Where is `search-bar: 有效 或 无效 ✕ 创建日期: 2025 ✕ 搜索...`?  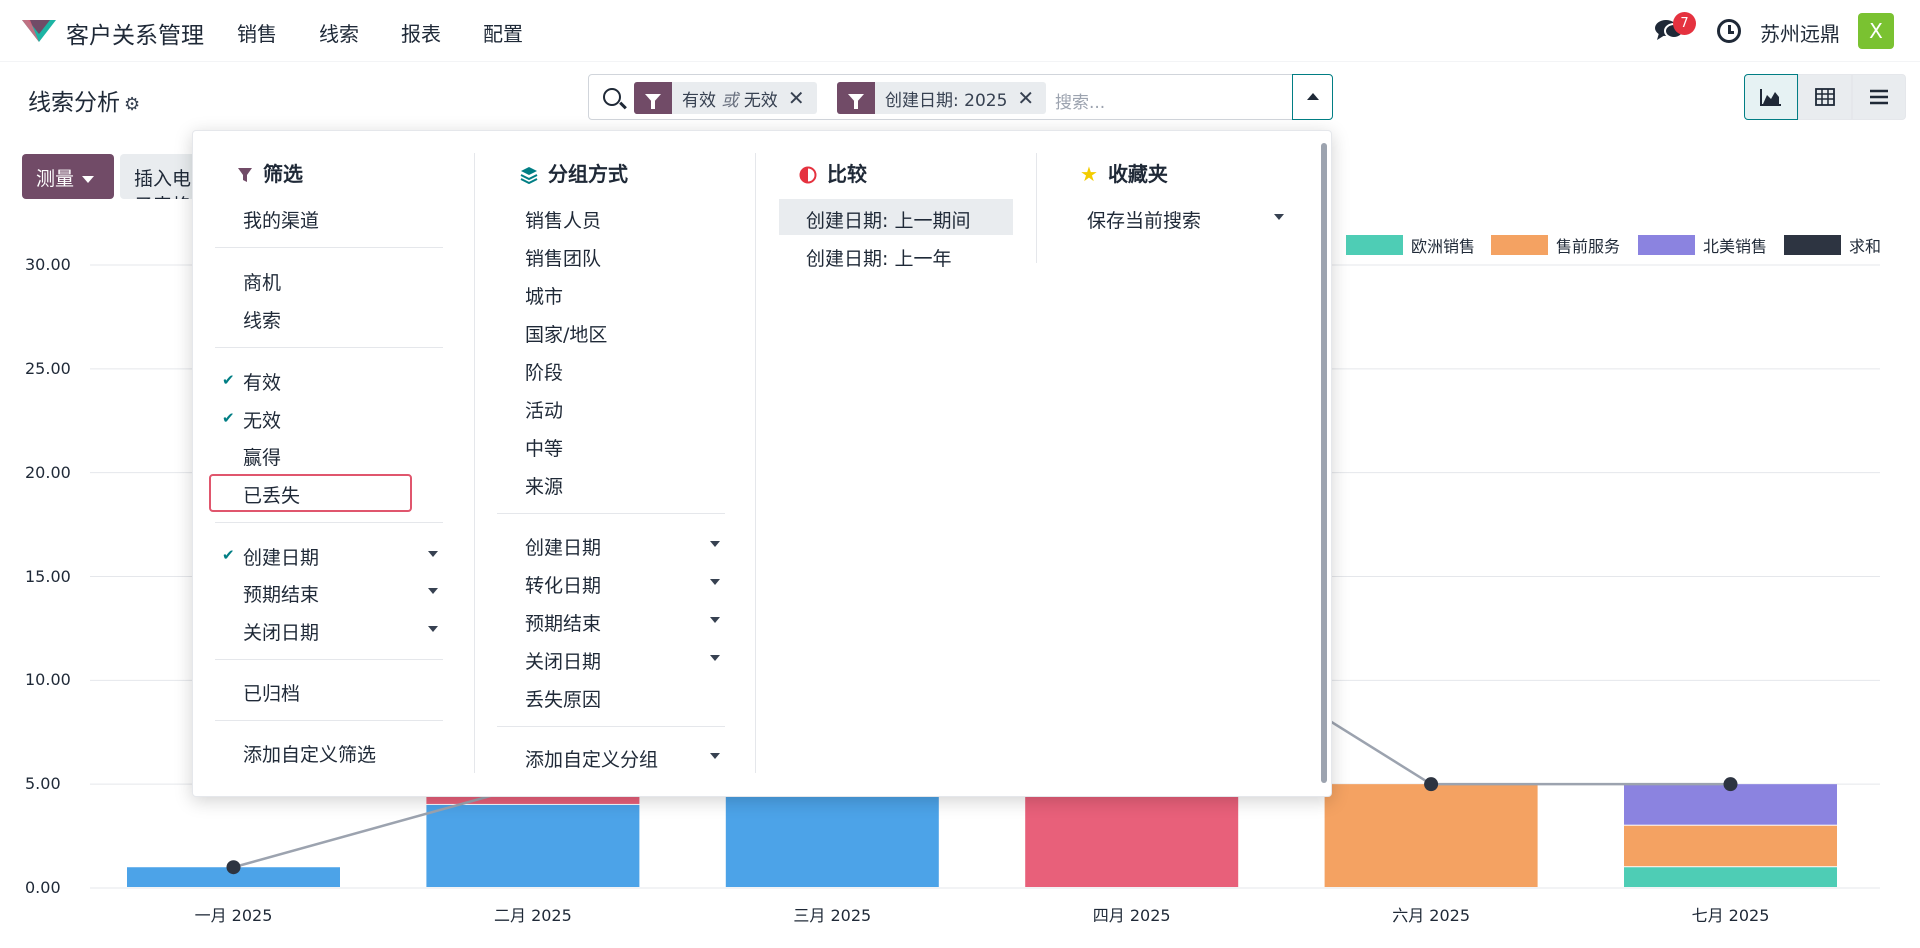
search-bar: 有效 或 无效 ✕ 创建日期: 2025 ✕ 搜索... is located at coordinates (960, 97).